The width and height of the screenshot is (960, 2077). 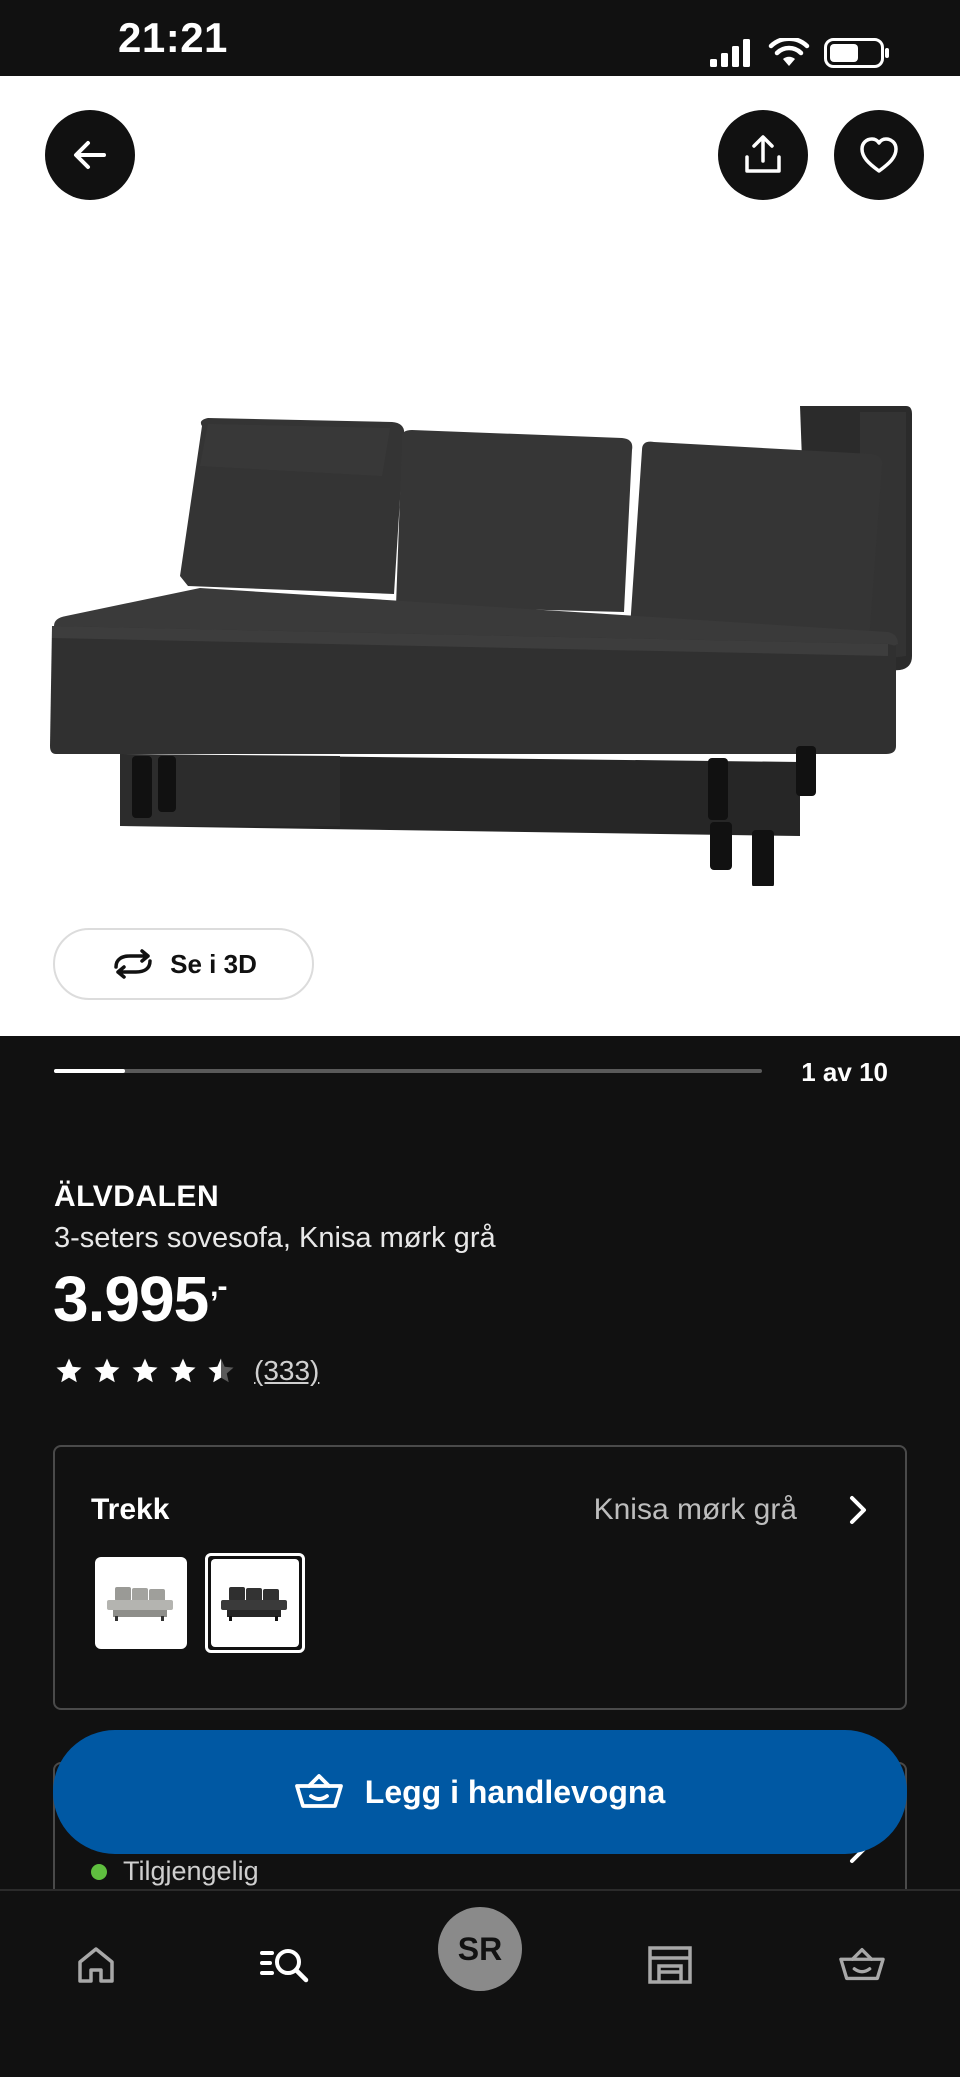 I want to click on rating-stars, so click(x=145, y=1371).